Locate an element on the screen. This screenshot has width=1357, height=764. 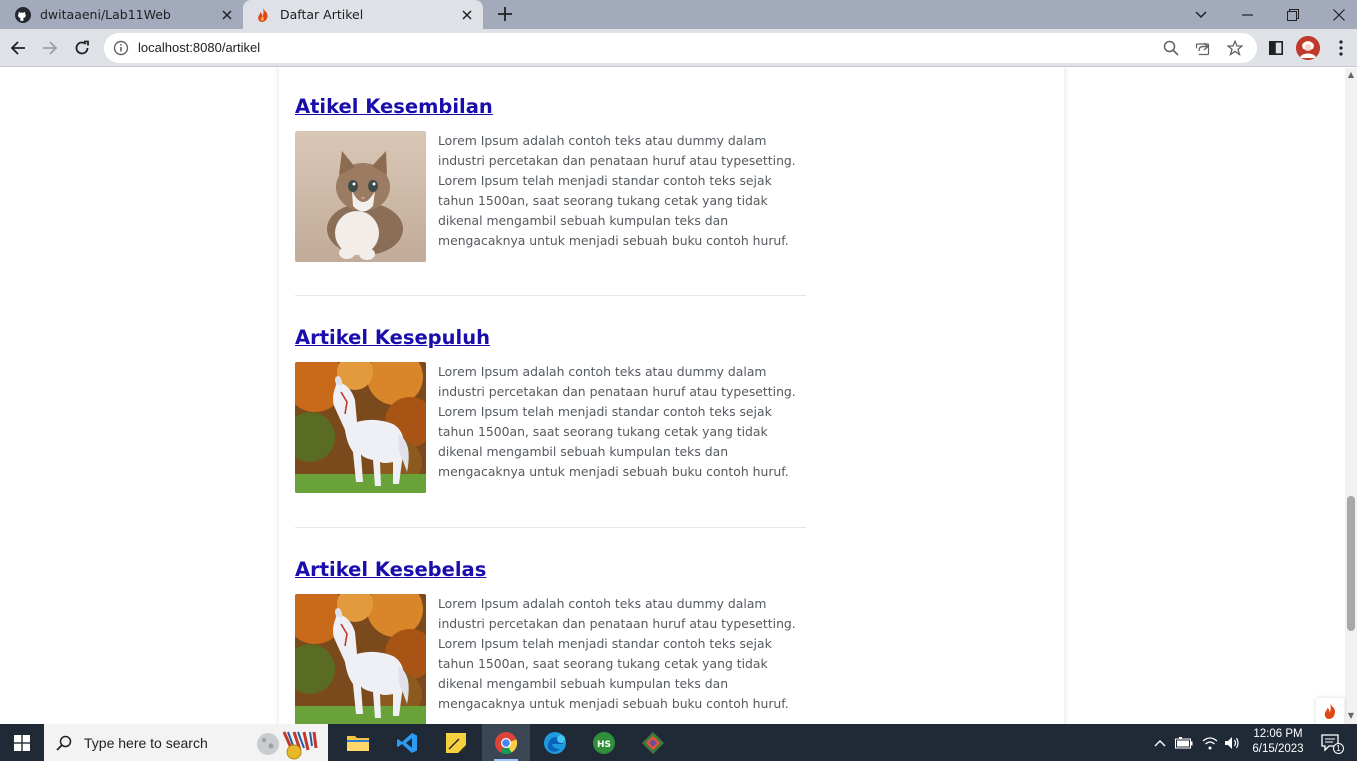
chevron-down-icon is located at coordinates (1201, 14).